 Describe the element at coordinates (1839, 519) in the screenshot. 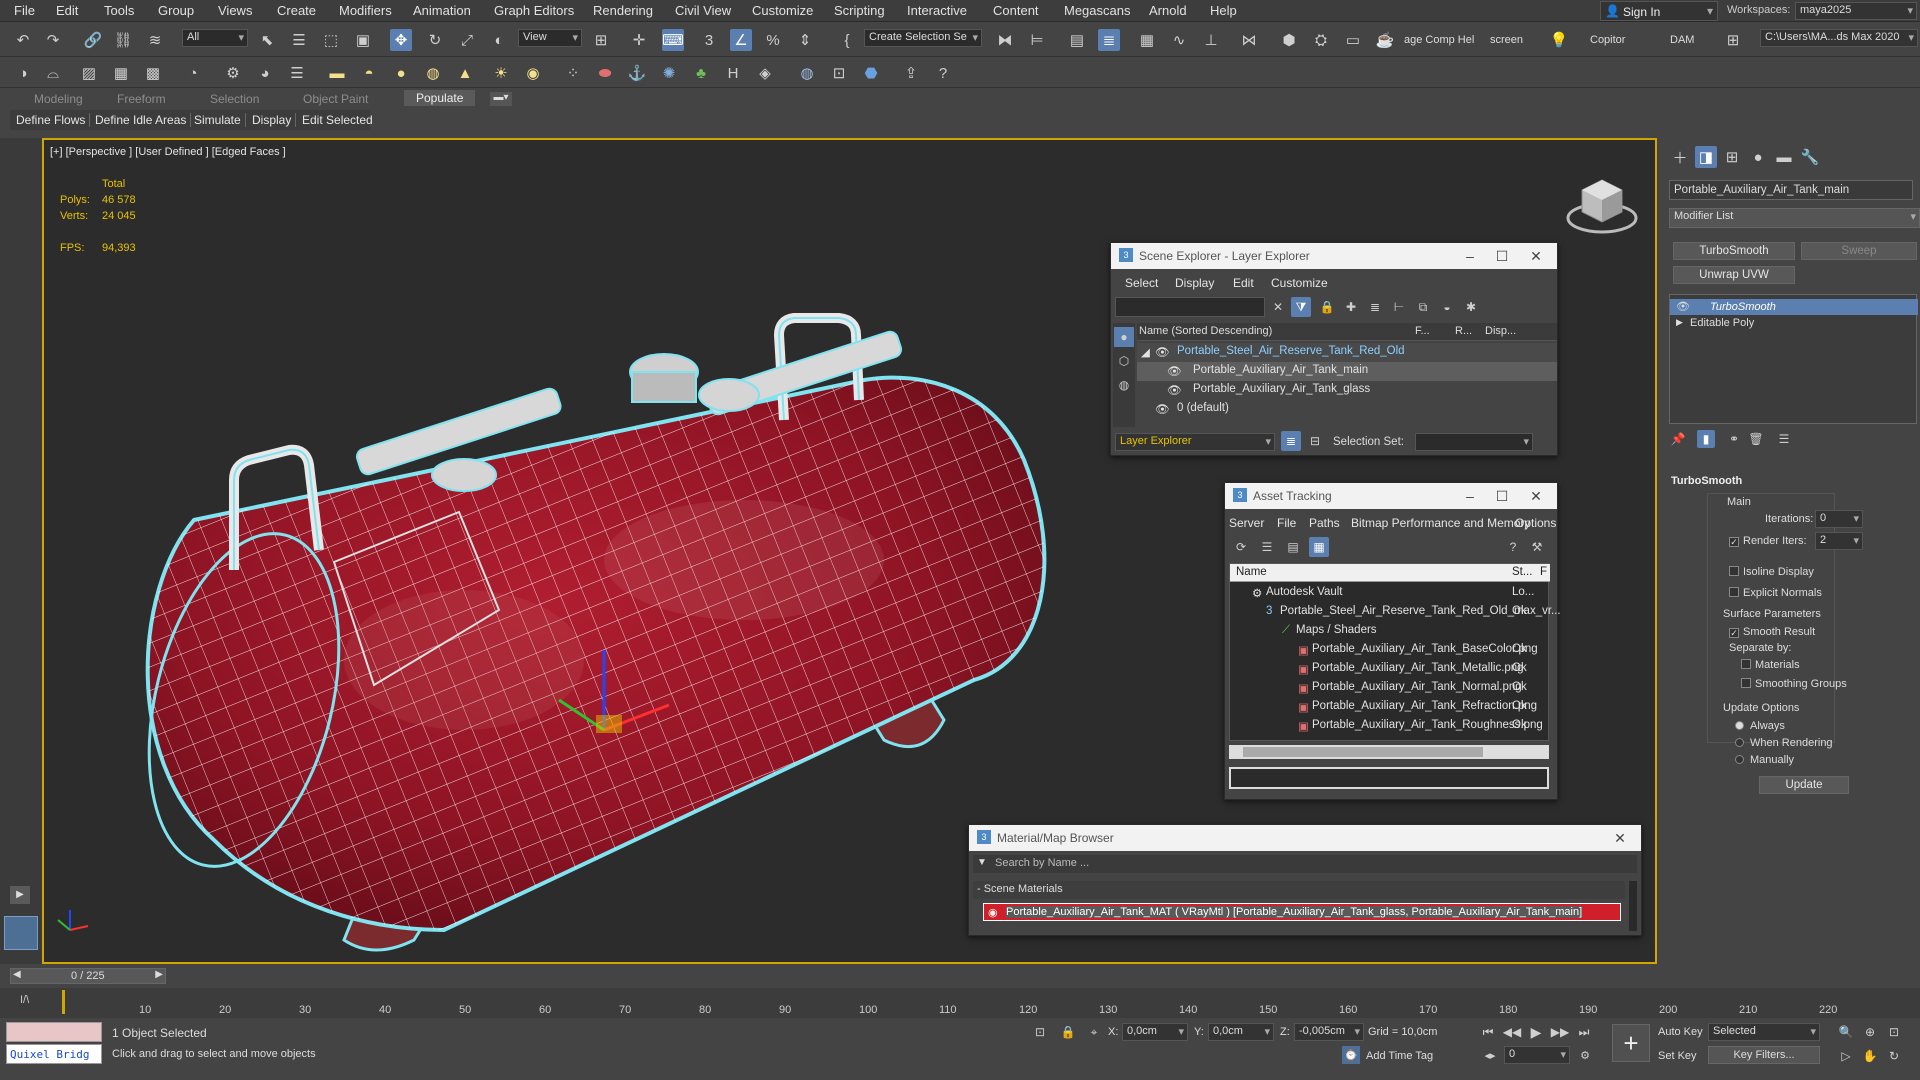

I see `iterations-spinner: 0` at that location.